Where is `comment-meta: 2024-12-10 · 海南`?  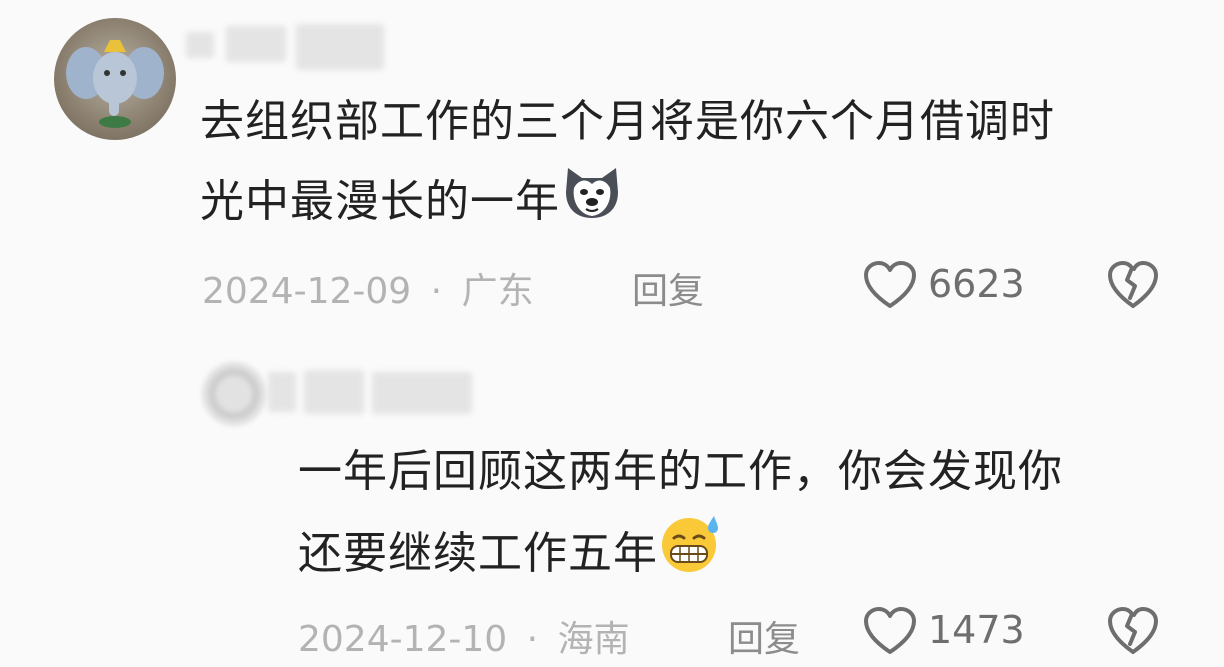 comment-meta: 2024-12-10 · 海南 is located at coordinates (464, 636).